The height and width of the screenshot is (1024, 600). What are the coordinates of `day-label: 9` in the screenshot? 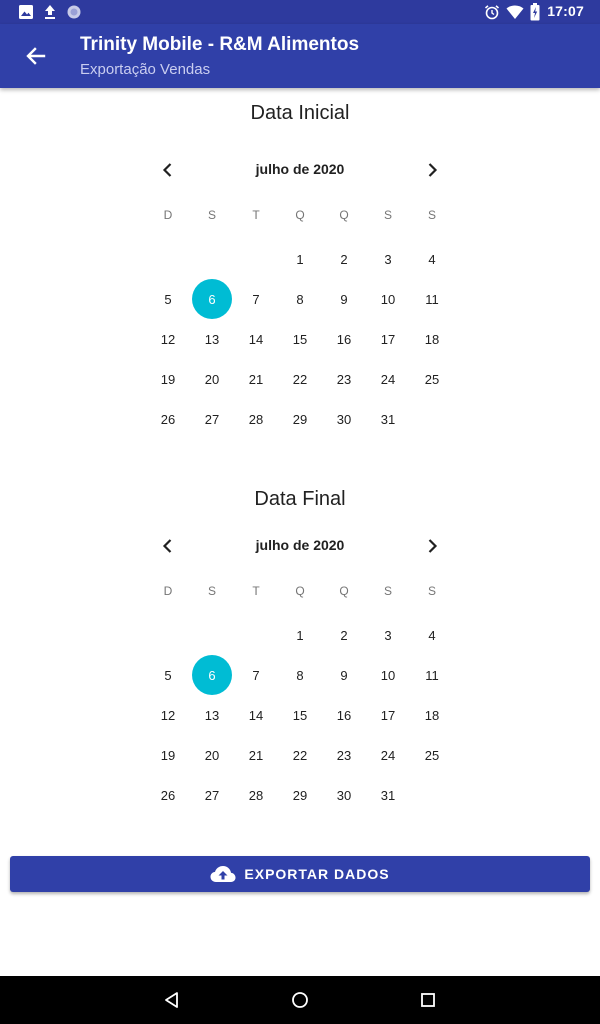 It's located at (344, 675).